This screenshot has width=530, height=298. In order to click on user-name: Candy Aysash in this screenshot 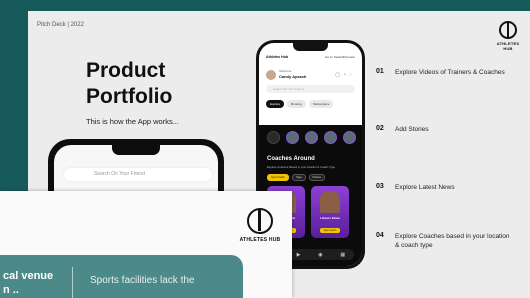, I will do `click(293, 76)`.